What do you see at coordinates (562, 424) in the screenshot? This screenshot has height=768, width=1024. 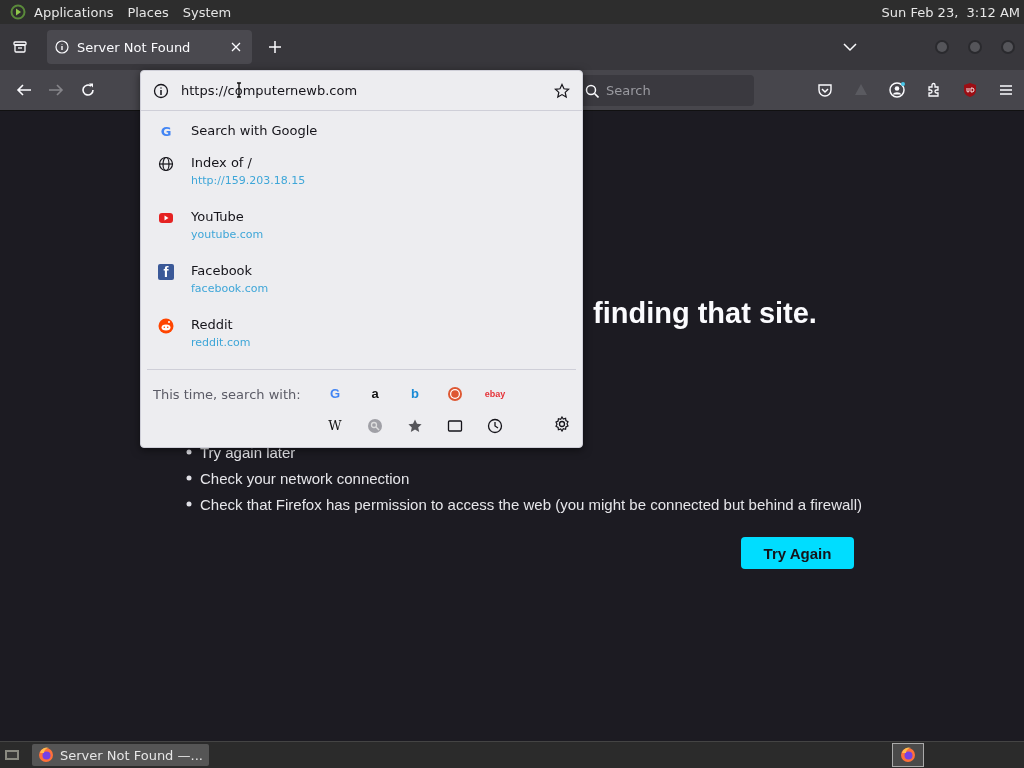 I see `settings-icon` at bounding box center [562, 424].